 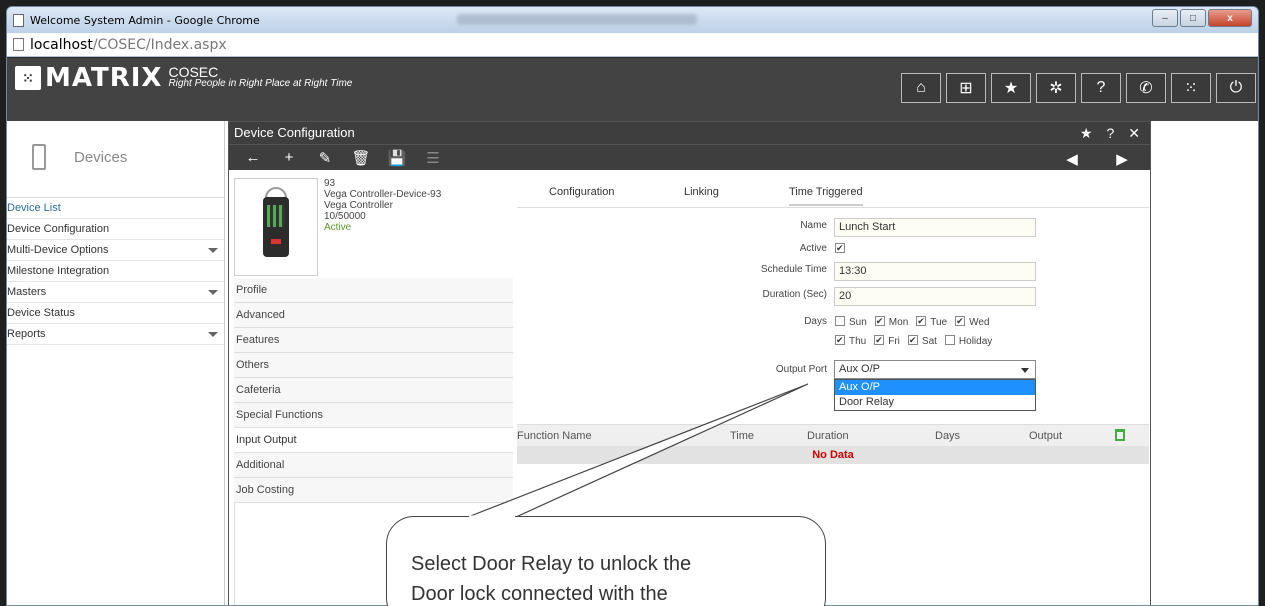 I want to click on sidebar-item-multi-device-options: Multi-Device Options, so click(x=115, y=250).